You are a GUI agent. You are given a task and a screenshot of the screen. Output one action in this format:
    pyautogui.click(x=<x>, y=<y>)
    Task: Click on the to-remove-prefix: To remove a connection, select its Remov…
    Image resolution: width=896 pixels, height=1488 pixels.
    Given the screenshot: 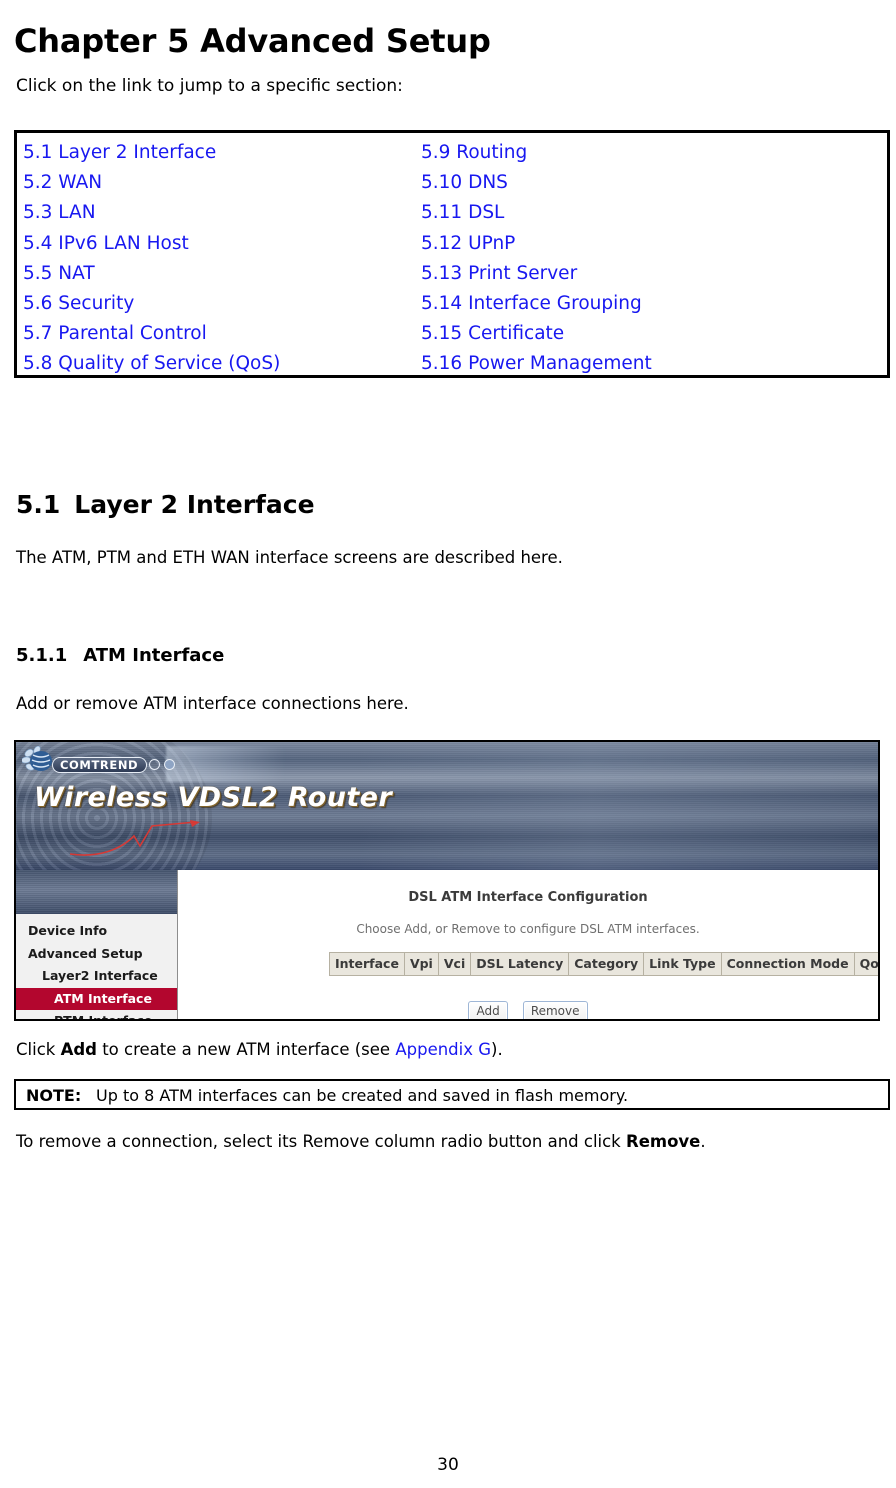 What is the action you would take?
    pyautogui.click(x=321, y=1141)
    